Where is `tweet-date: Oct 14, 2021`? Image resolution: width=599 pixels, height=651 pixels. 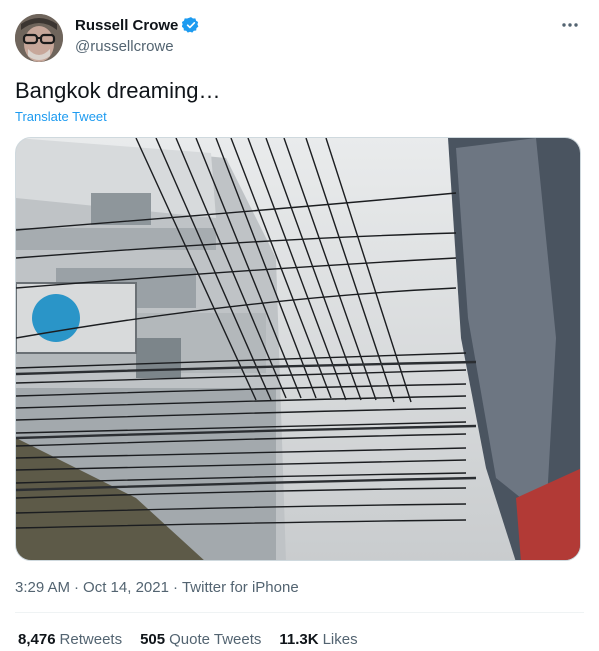
tweet-date: Oct 14, 2021 is located at coordinates (126, 587).